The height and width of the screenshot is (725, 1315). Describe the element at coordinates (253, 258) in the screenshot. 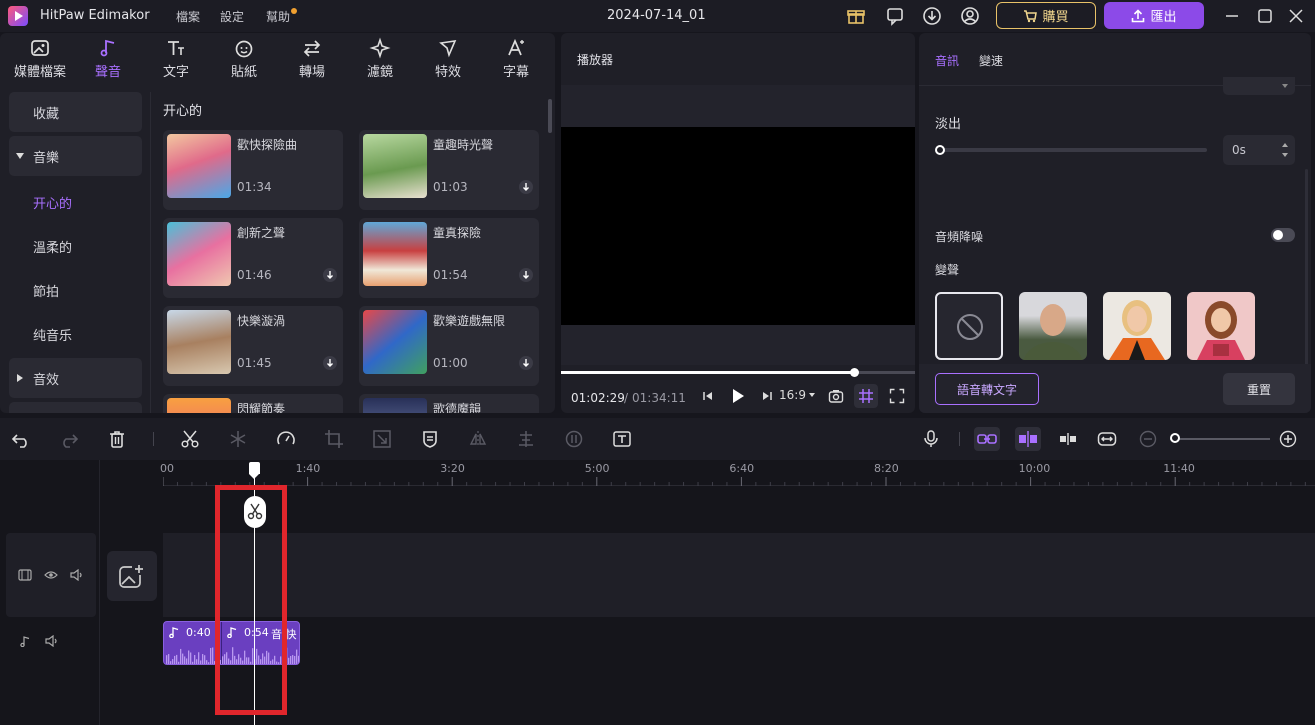

I see `track-card: 創新之聲 01:46` at that location.